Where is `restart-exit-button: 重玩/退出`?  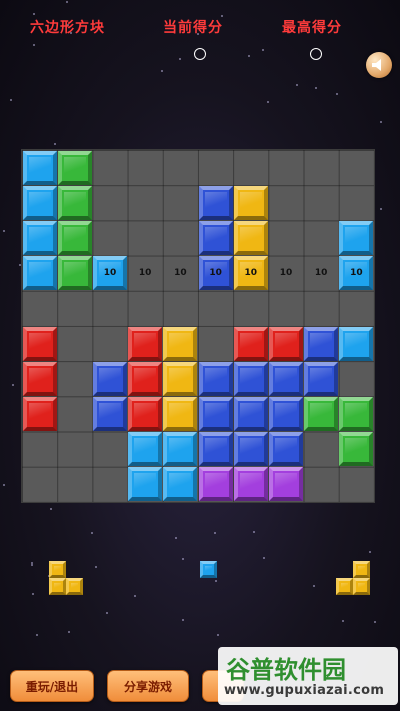 restart-exit-button: 重玩/退出 is located at coordinates (52, 686).